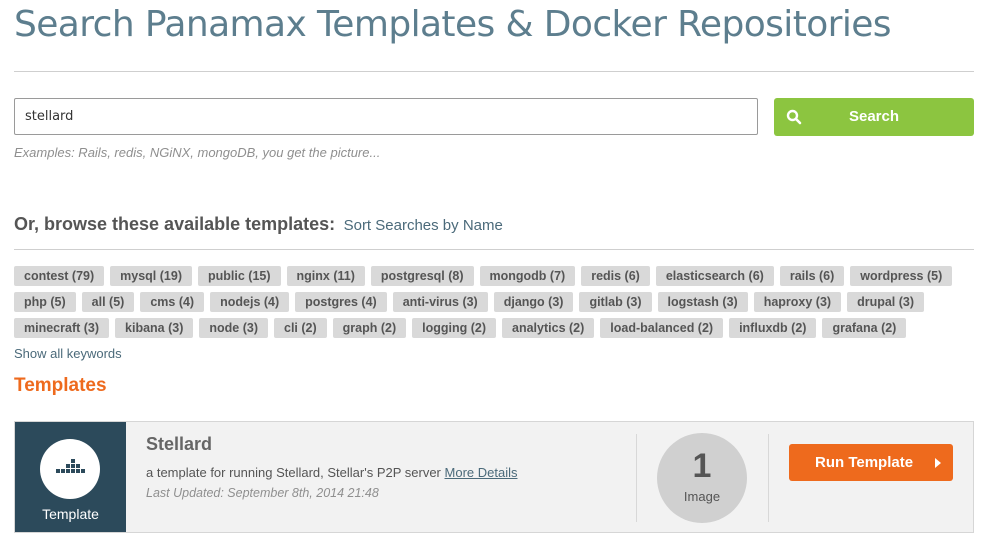  Describe the element at coordinates (494, 249) in the screenshot. I see `browse-divider` at that location.